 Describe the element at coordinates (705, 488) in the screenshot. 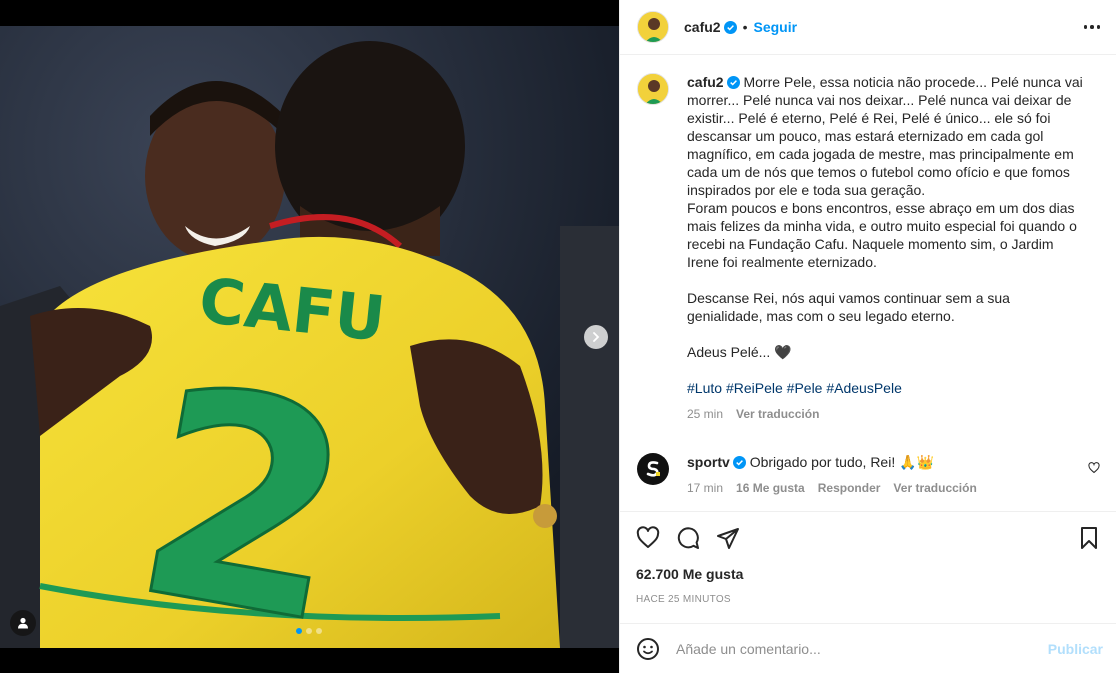

I see `comment-time: 17 min` at that location.